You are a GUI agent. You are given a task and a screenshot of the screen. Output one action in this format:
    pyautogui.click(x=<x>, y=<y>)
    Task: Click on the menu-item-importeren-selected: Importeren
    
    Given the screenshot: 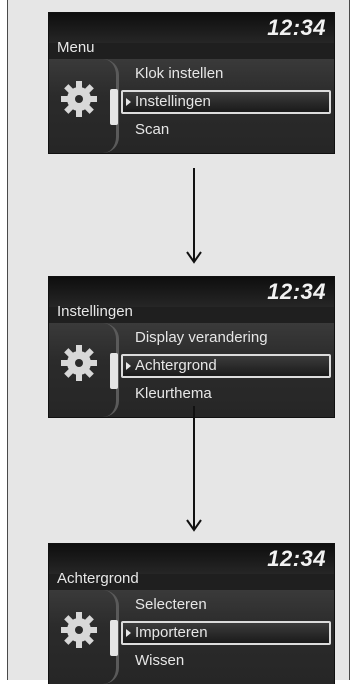 What is the action you would take?
    pyautogui.click(x=226, y=633)
    